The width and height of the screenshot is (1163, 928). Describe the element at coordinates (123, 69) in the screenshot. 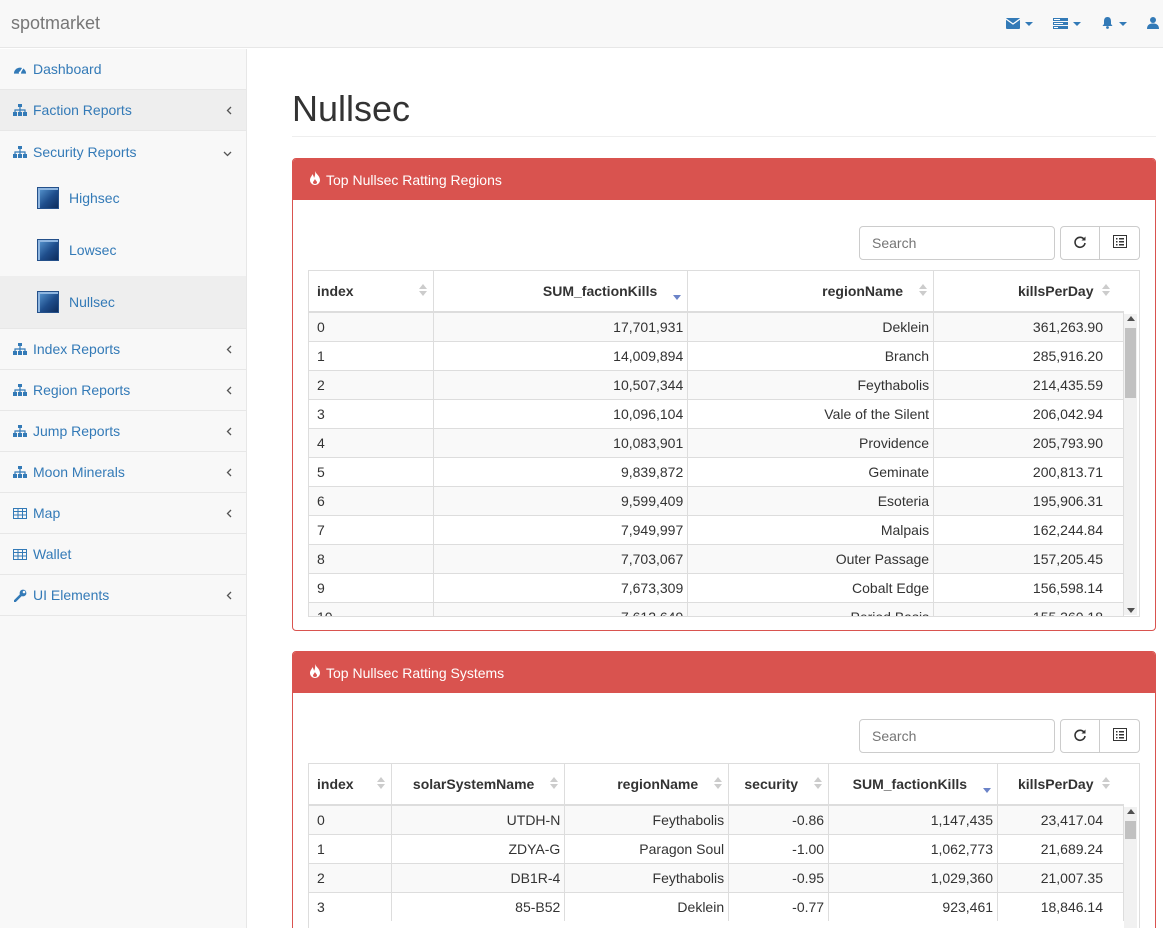

I see `sidebar-item-dashboard: Dashboard` at that location.